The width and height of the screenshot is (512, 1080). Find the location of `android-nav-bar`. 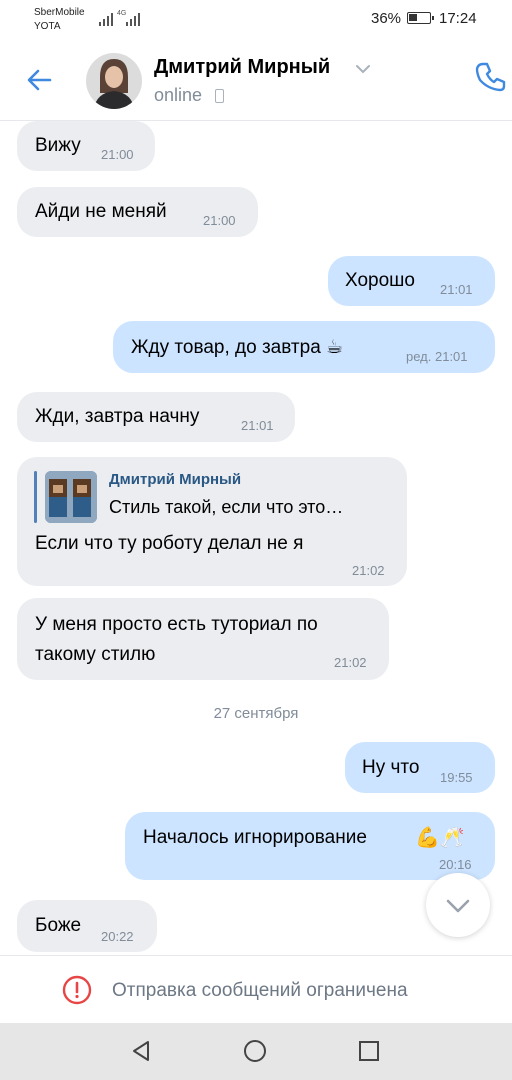

android-nav-bar is located at coordinates (256, 1051).